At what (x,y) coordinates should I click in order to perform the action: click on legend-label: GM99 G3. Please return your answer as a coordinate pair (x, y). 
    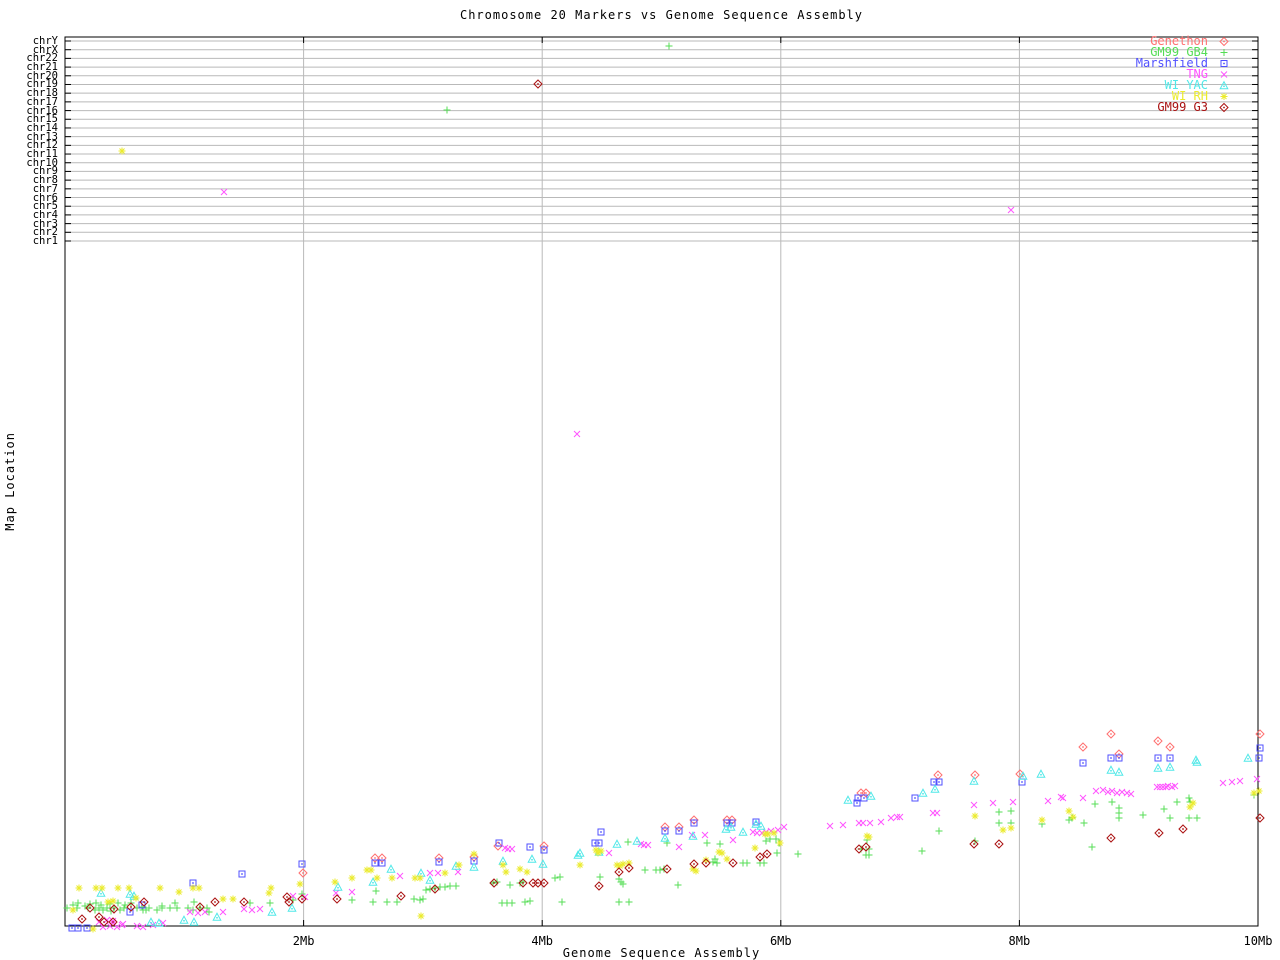
    Looking at the image, I should click on (1182, 107).